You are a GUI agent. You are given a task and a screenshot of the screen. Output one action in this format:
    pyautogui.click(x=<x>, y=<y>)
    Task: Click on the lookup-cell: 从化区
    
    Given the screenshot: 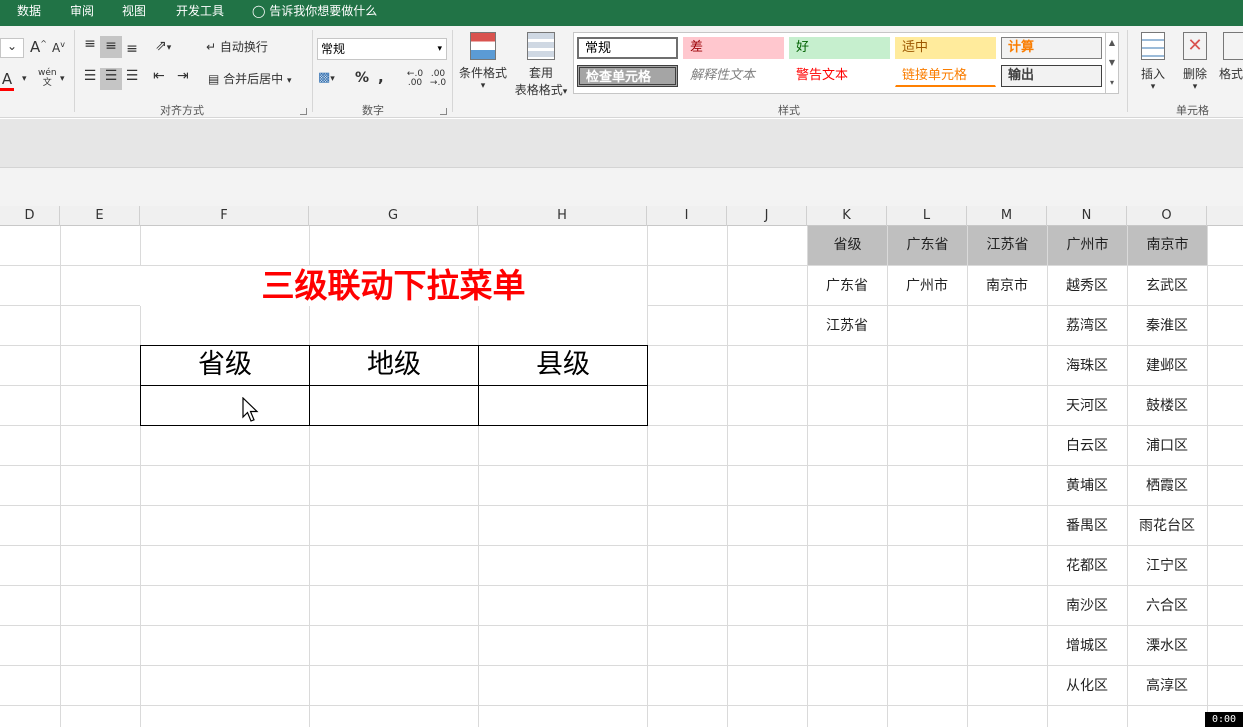 What is the action you would take?
    pyautogui.click(x=1087, y=686)
    